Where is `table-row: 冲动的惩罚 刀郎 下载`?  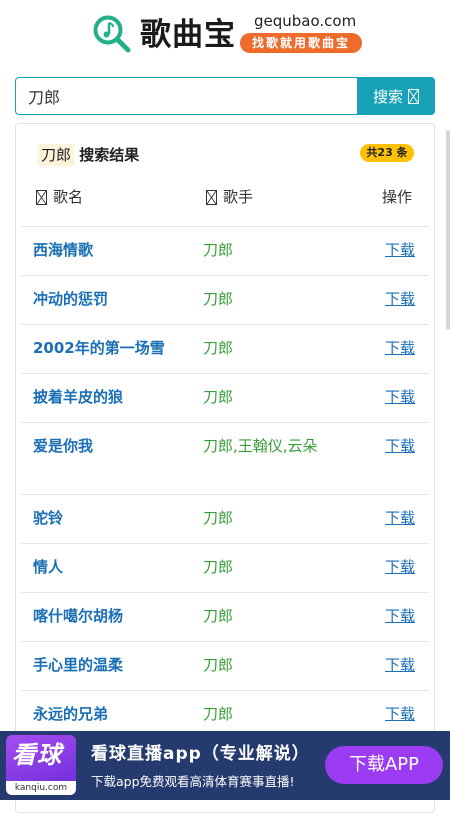 table-row: 冲动的惩罚 刀郎 下载 is located at coordinates (225, 299).